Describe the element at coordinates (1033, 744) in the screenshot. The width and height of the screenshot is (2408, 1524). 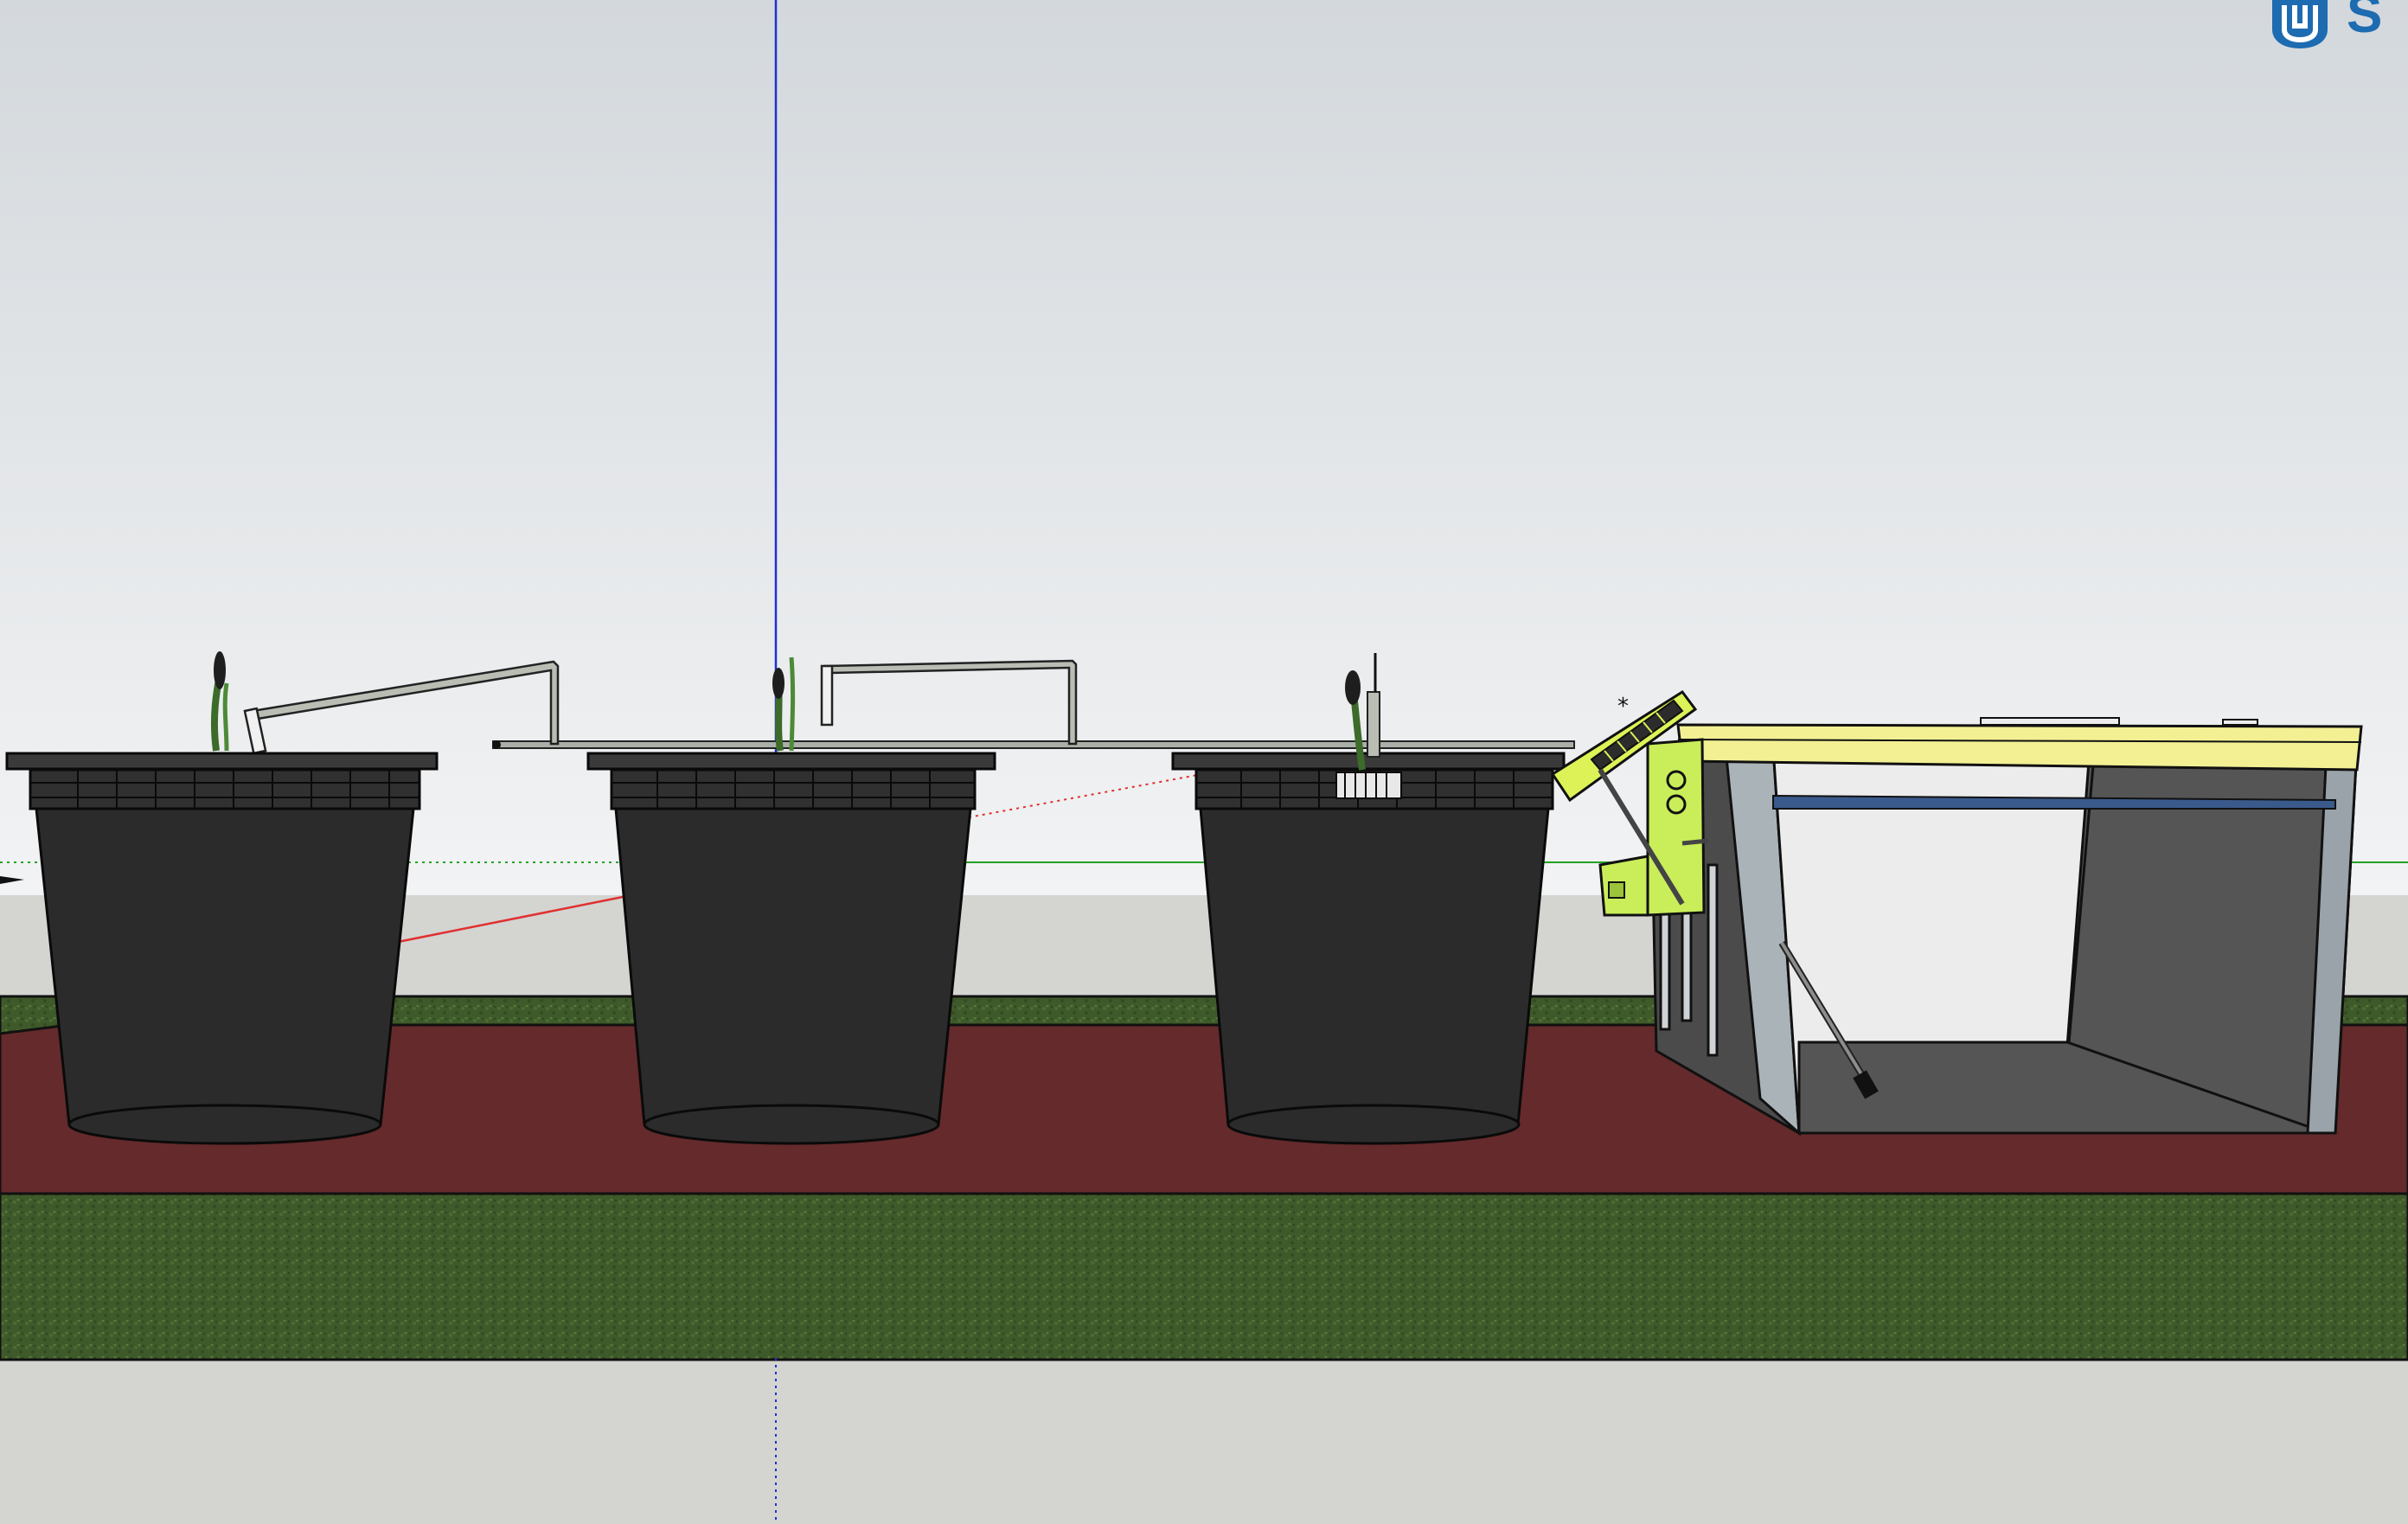
I see `long-pipe` at that location.